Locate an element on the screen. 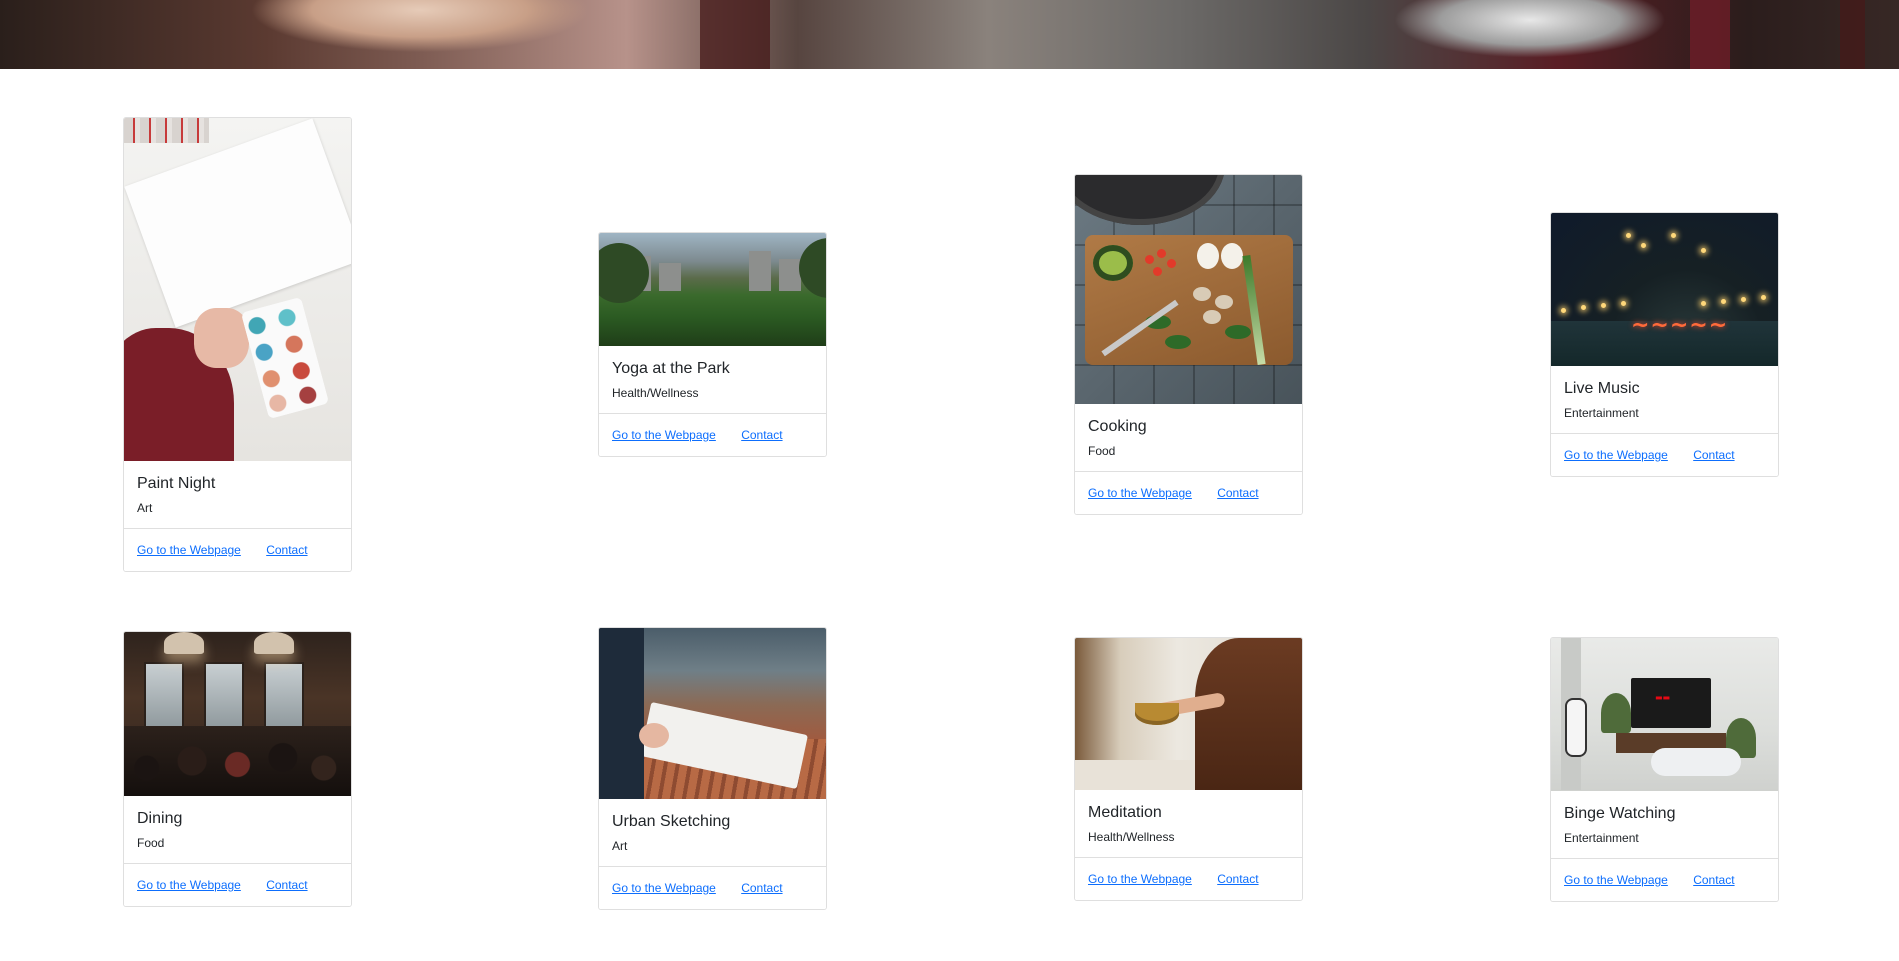 The width and height of the screenshot is (1899, 961). cooking-image is located at coordinates (1188, 289).